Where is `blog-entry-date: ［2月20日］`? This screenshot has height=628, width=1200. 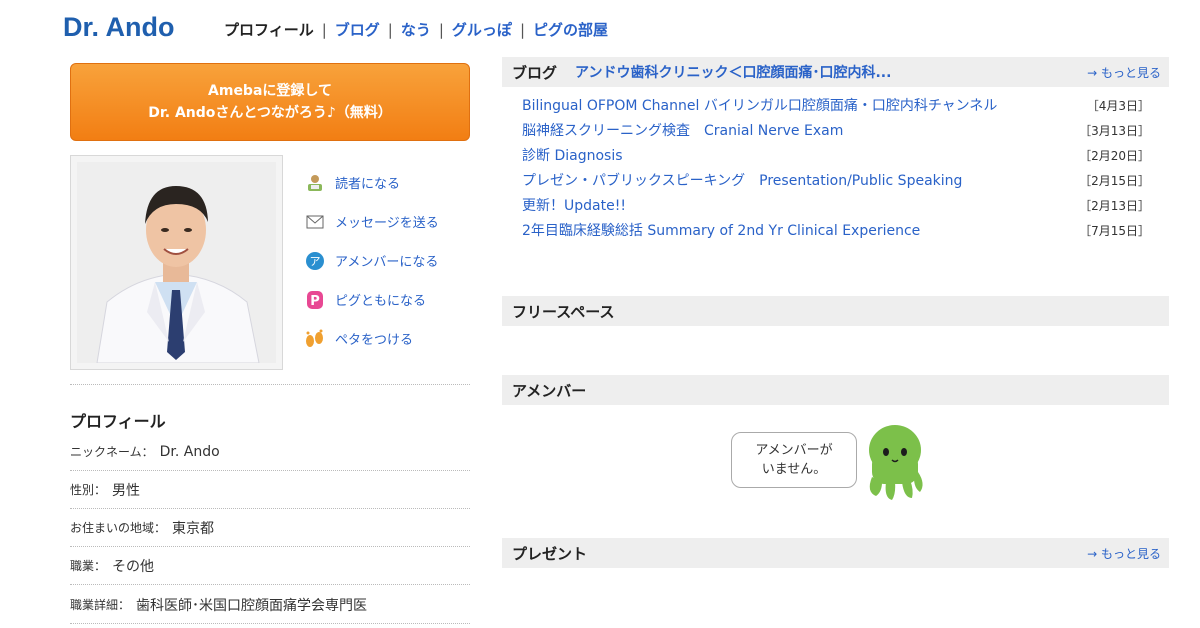 blog-entry-date: ［2月20日］ is located at coordinates (1114, 156).